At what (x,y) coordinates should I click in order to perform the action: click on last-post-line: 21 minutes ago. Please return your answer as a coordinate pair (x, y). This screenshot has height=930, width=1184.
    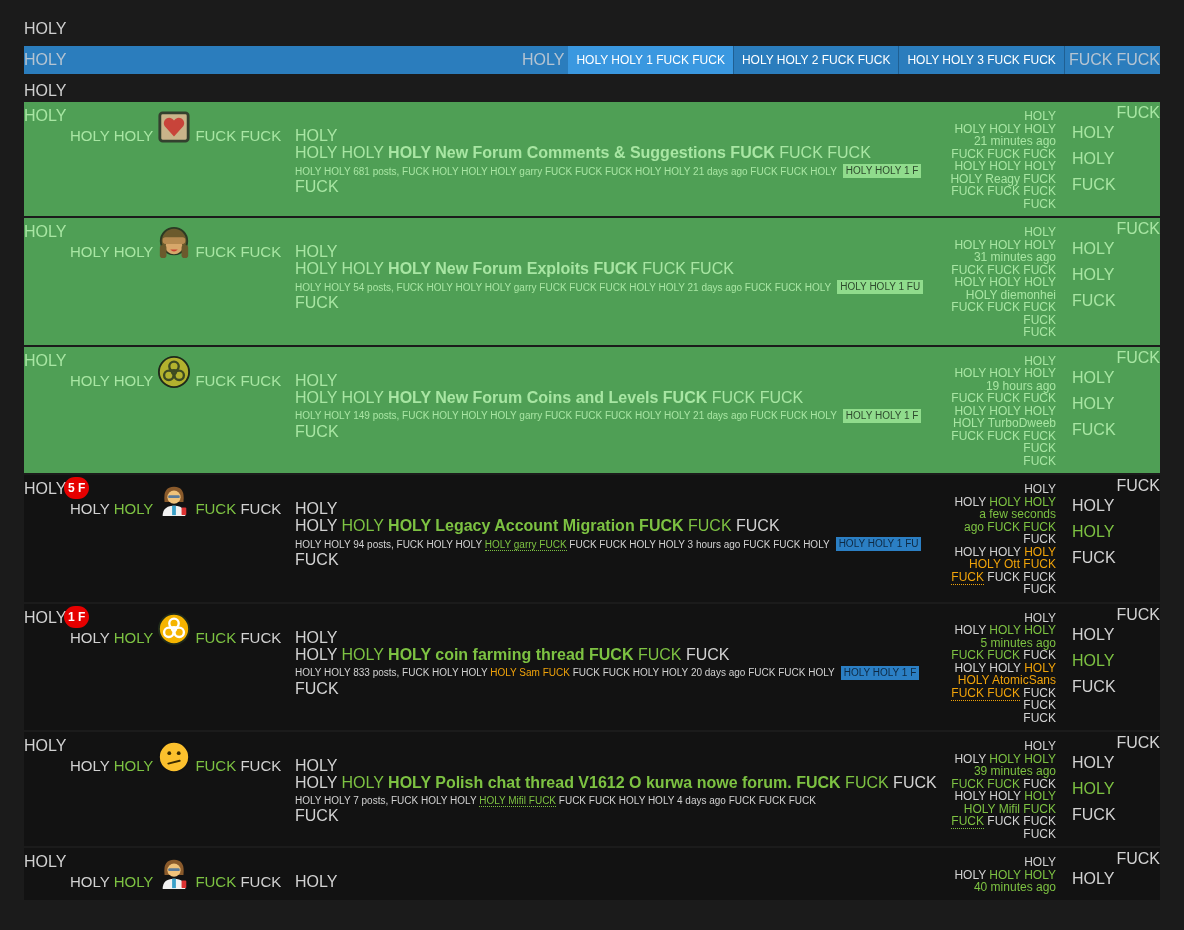
    Looking at the image, I should click on (1014, 141).